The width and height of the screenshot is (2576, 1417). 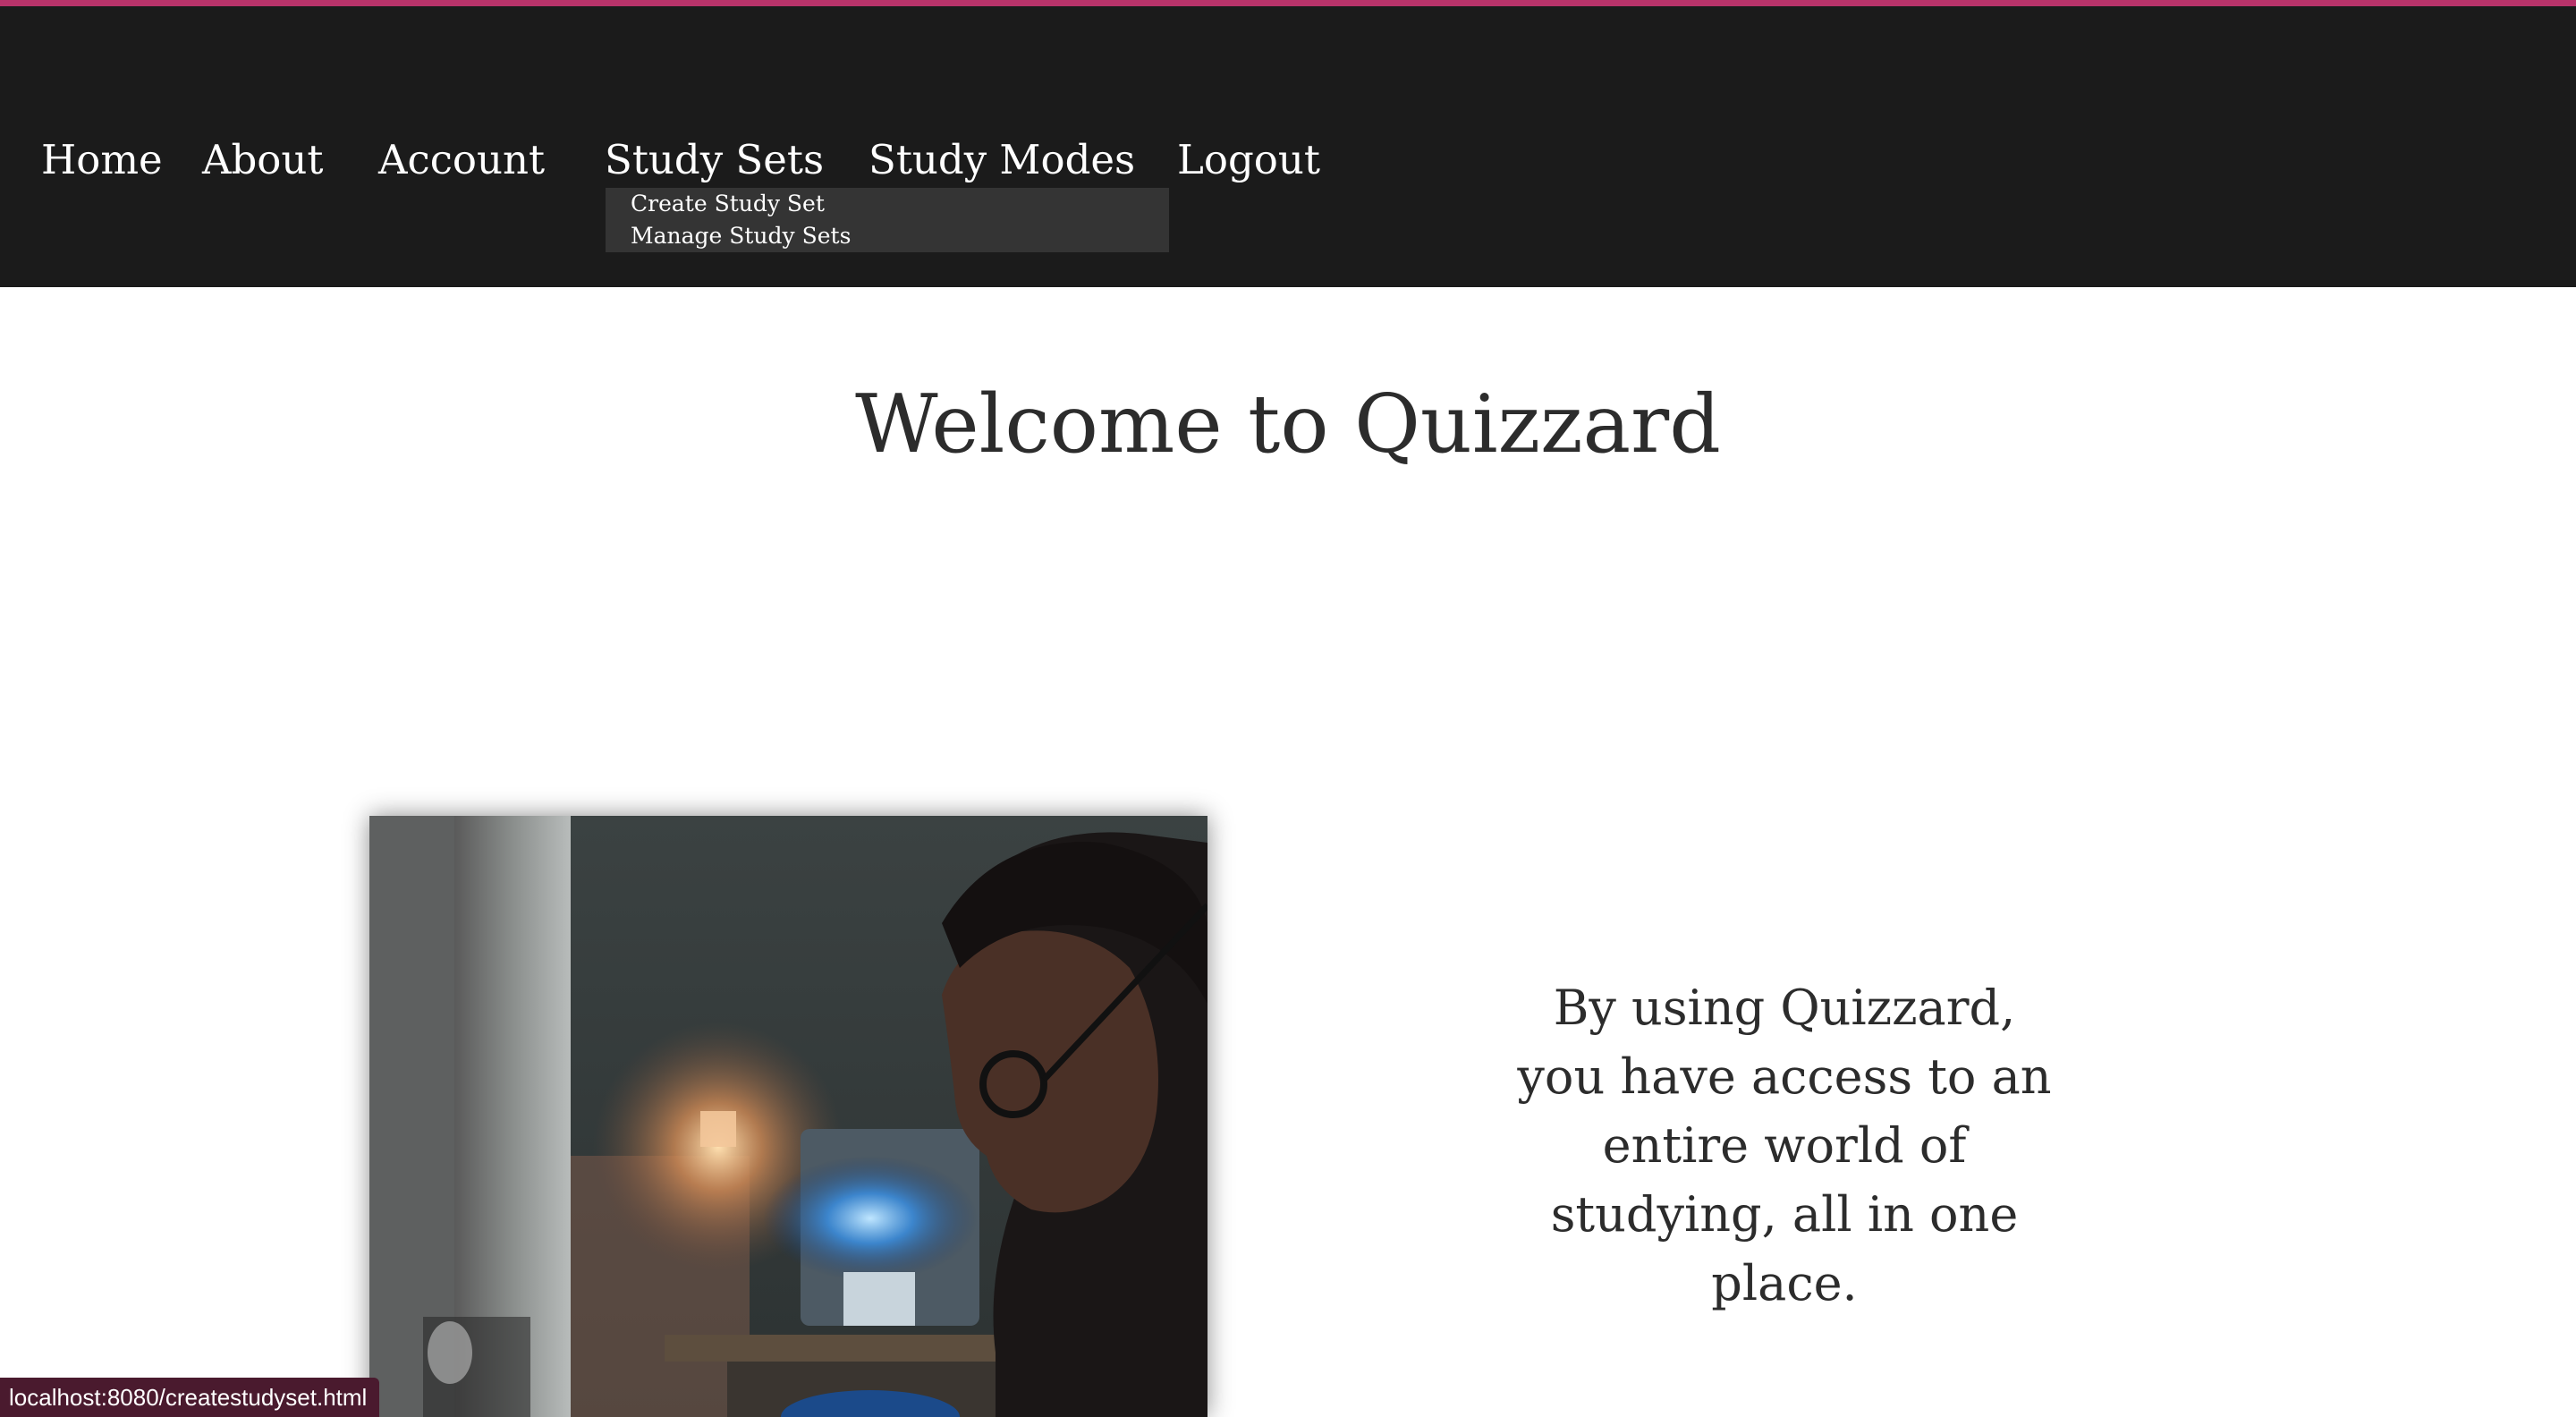 What do you see at coordinates (788, 1117) in the screenshot?
I see `hero-image` at bounding box center [788, 1117].